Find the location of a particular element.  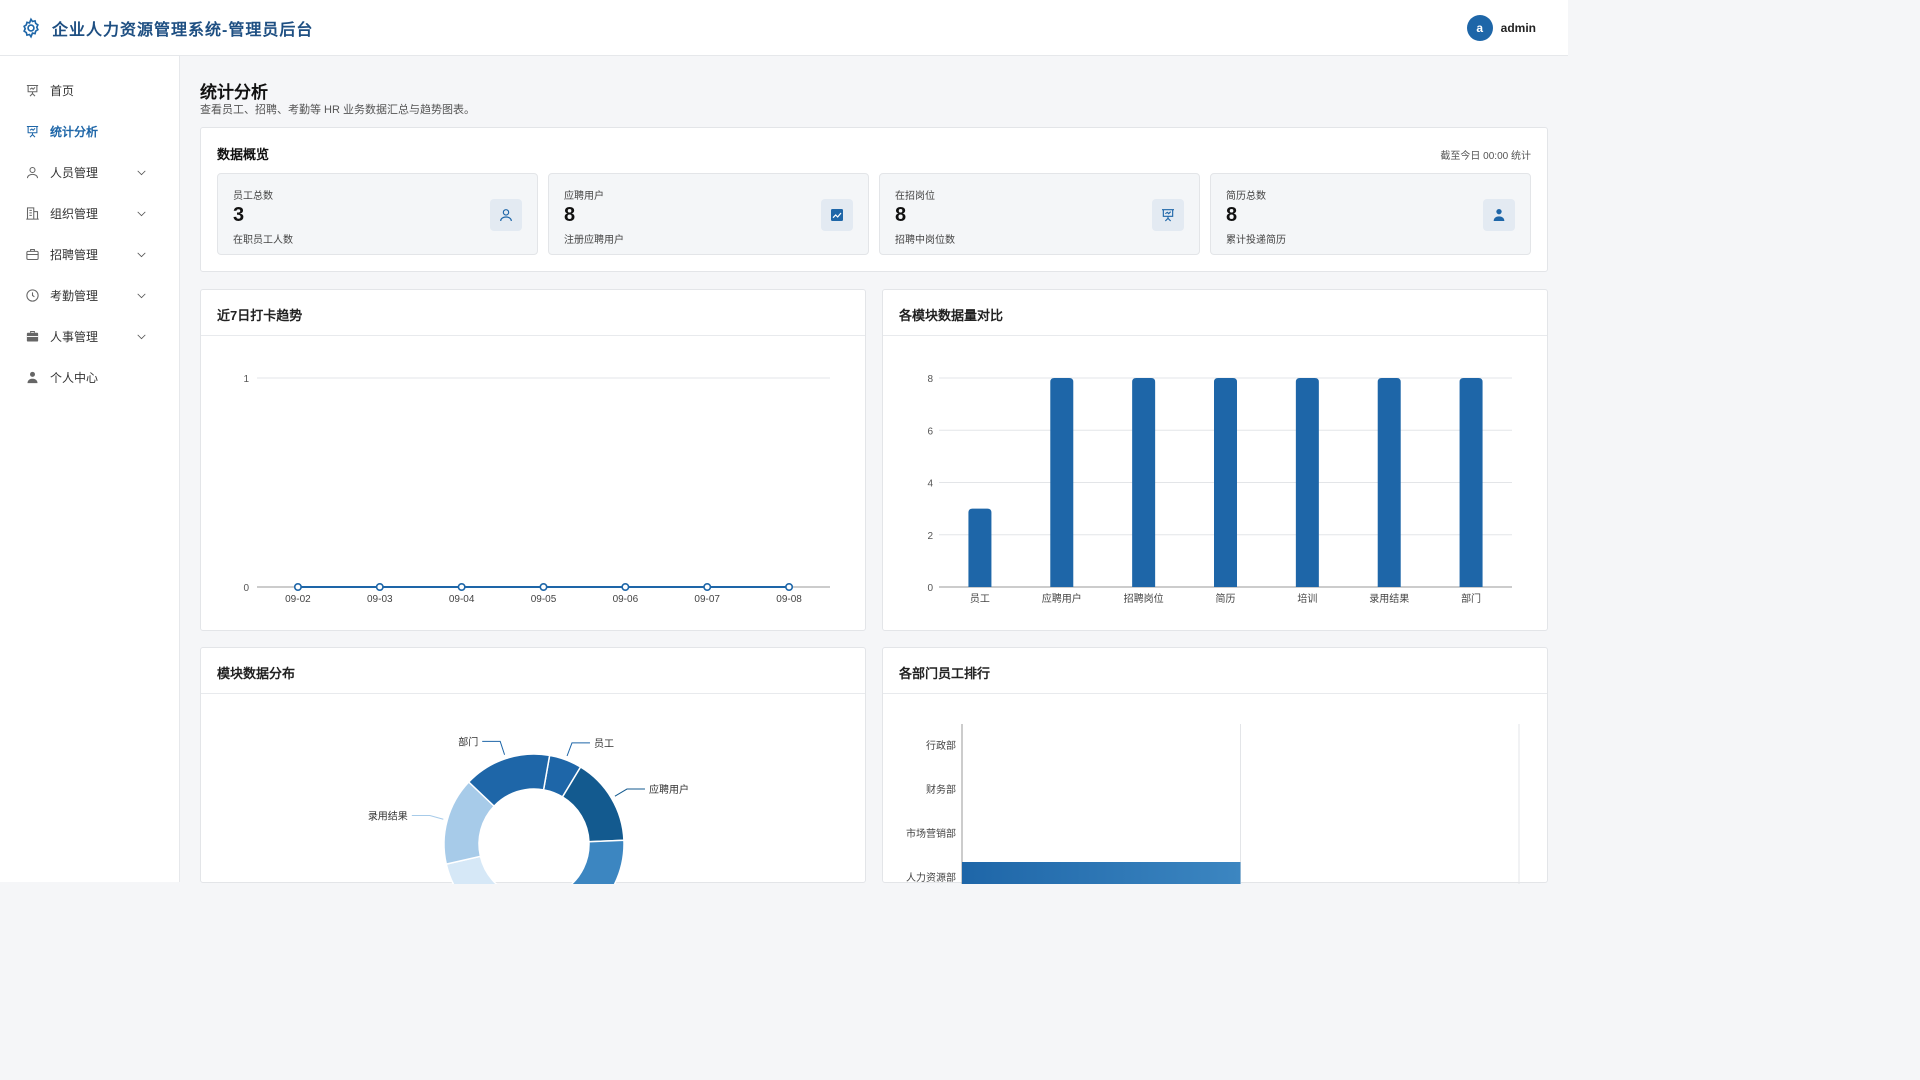

y-tick-label: 市场营销部 is located at coordinates (931, 833).